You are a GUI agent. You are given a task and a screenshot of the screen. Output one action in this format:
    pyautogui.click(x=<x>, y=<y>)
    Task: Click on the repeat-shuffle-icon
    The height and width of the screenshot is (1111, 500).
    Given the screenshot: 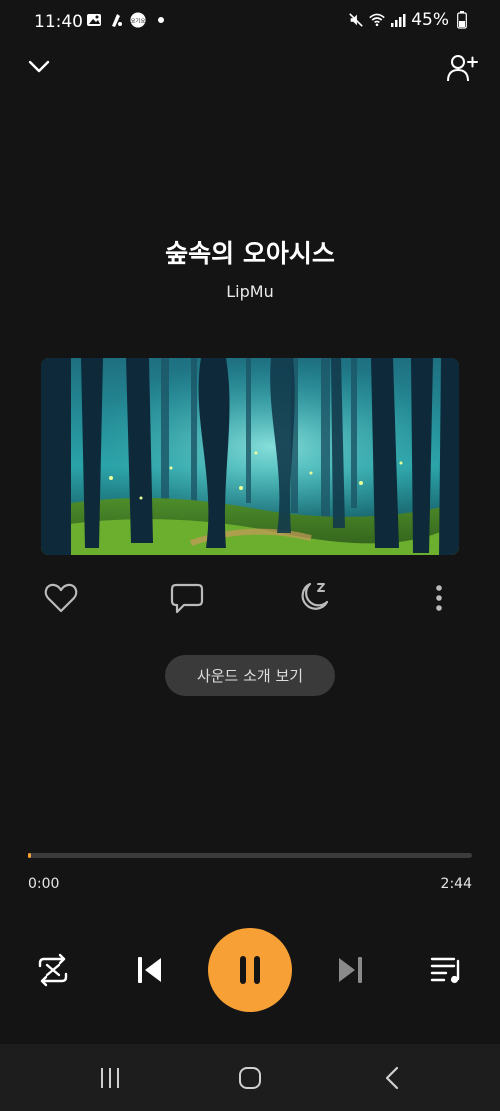 What is the action you would take?
    pyautogui.click(x=53, y=970)
    